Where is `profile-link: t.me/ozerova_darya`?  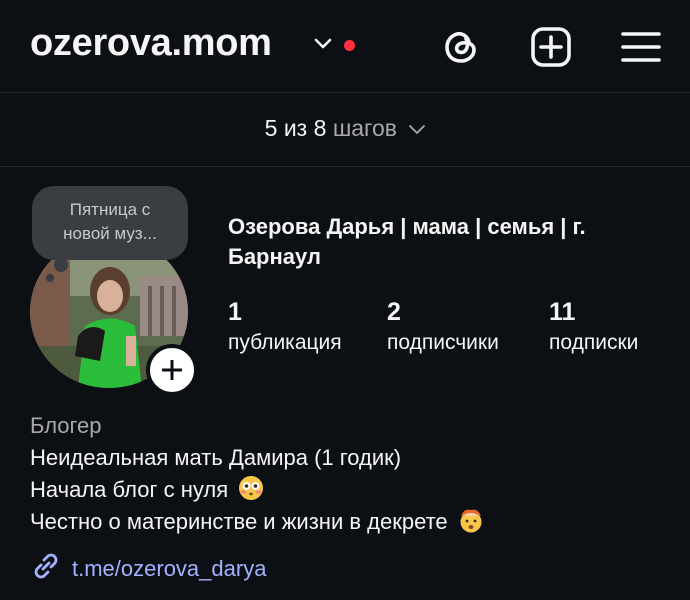 profile-link: t.me/ozerova_darya is located at coordinates (148, 568).